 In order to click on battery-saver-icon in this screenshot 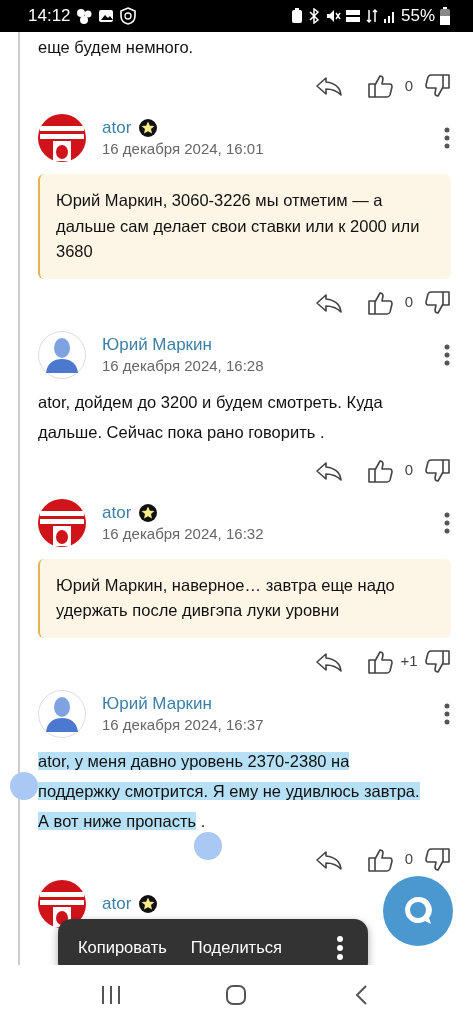, I will do `click(296, 16)`.